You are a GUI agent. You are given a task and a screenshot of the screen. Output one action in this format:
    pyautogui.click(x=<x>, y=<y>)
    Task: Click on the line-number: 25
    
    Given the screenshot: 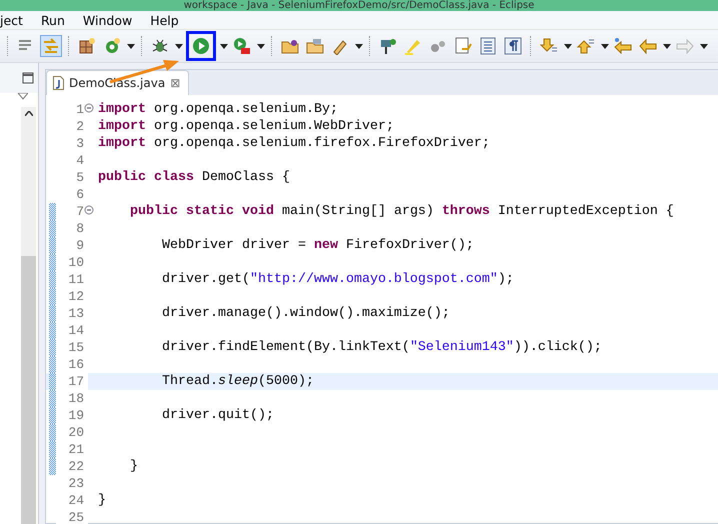 What is the action you would take?
    pyautogui.click(x=76, y=517)
    